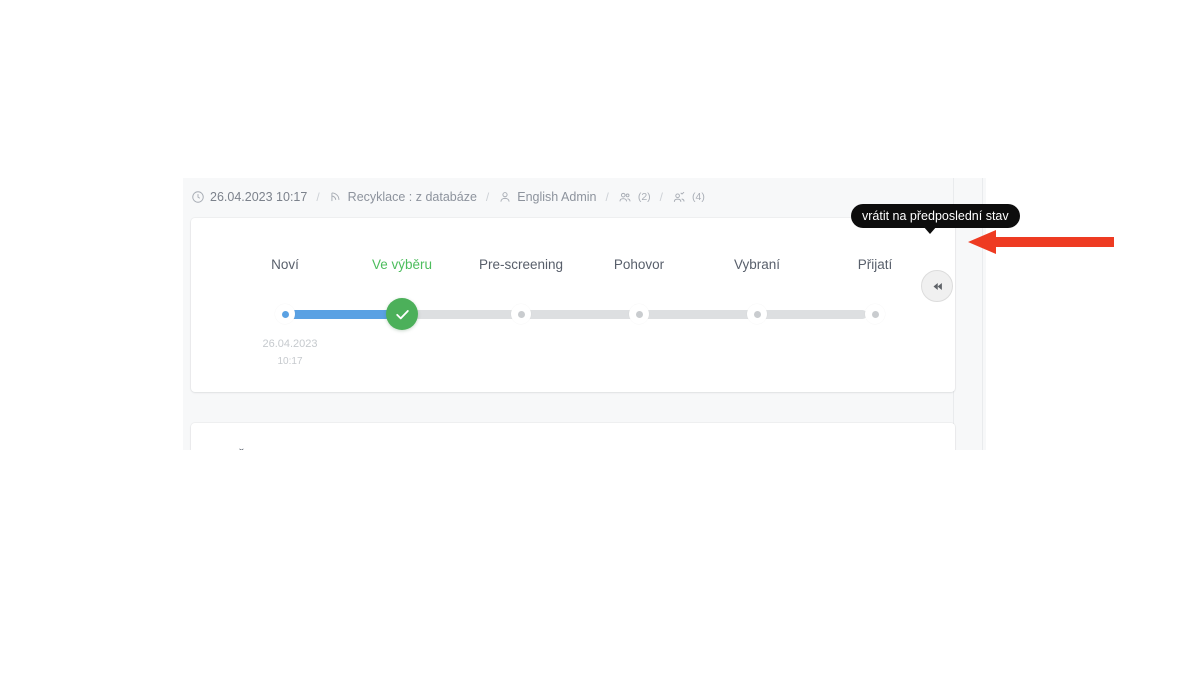 Image resolution: width=1200 pixels, height=678 pixels. I want to click on breadcrumb-item-user: English Admin, so click(547, 197).